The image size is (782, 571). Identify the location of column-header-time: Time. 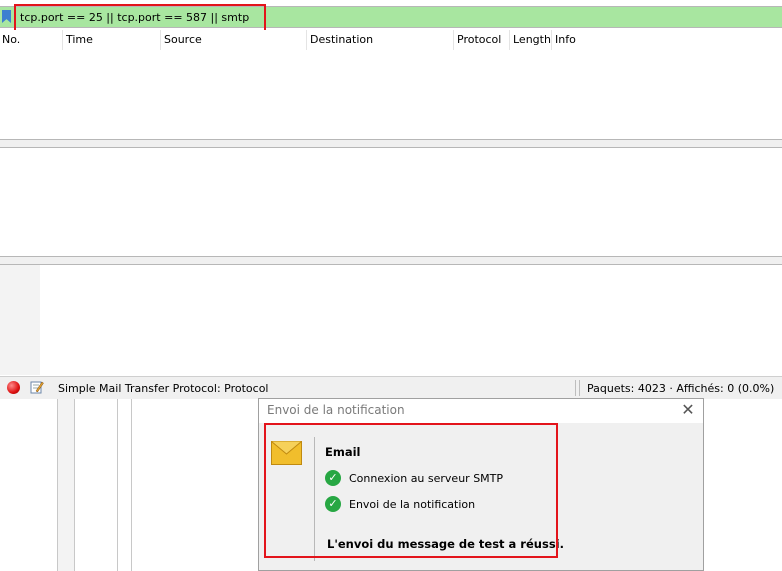
(79, 39).